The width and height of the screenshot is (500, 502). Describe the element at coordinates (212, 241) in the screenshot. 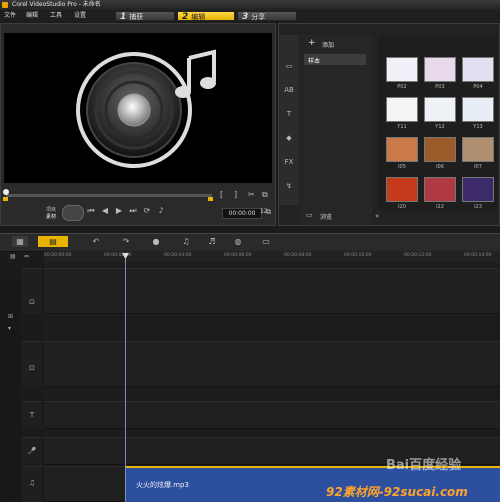

I see `auto-music-icon: ♬` at that location.